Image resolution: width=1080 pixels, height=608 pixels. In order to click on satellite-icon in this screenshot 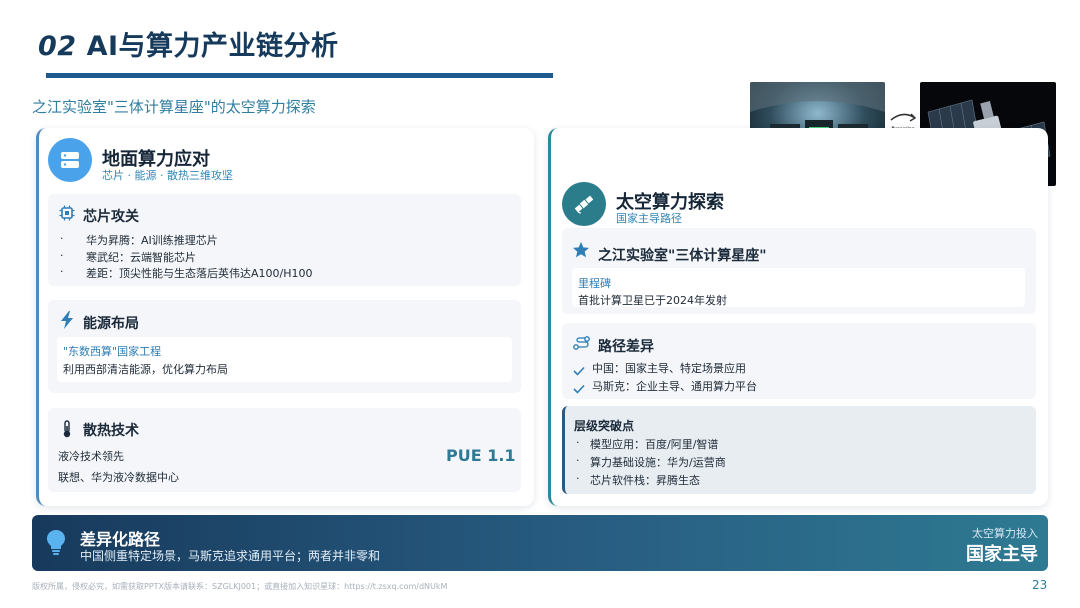, I will do `click(584, 204)`.